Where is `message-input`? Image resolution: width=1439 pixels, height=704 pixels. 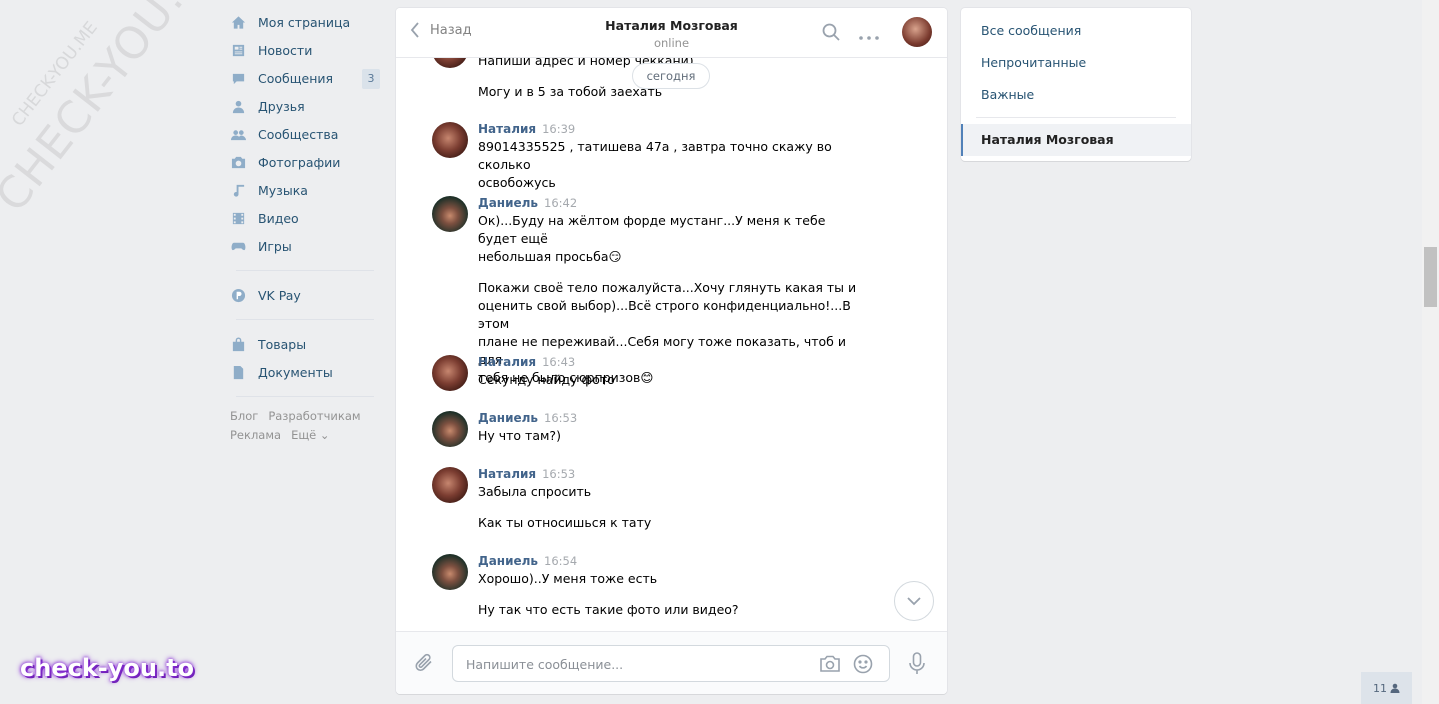 message-input is located at coordinates (636, 664).